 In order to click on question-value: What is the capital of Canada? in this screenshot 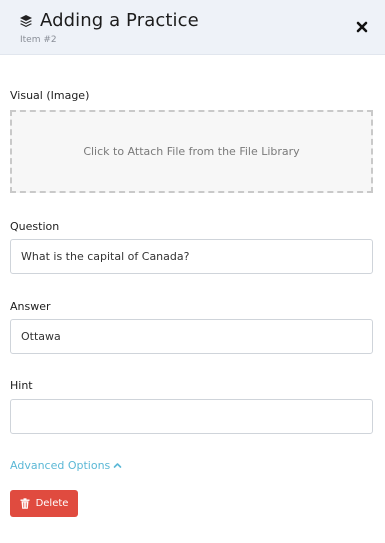, I will do `click(105, 256)`.